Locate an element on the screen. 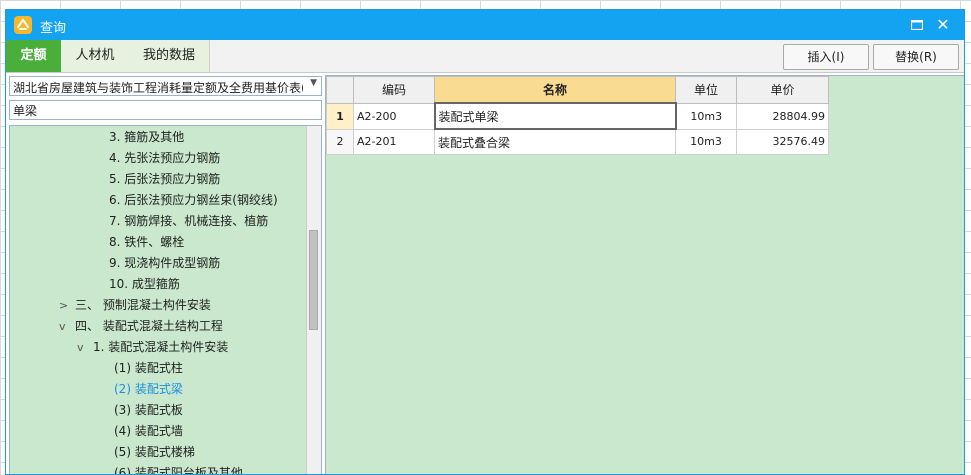  column-header-unit: 单位 is located at coordinates (706, 90).